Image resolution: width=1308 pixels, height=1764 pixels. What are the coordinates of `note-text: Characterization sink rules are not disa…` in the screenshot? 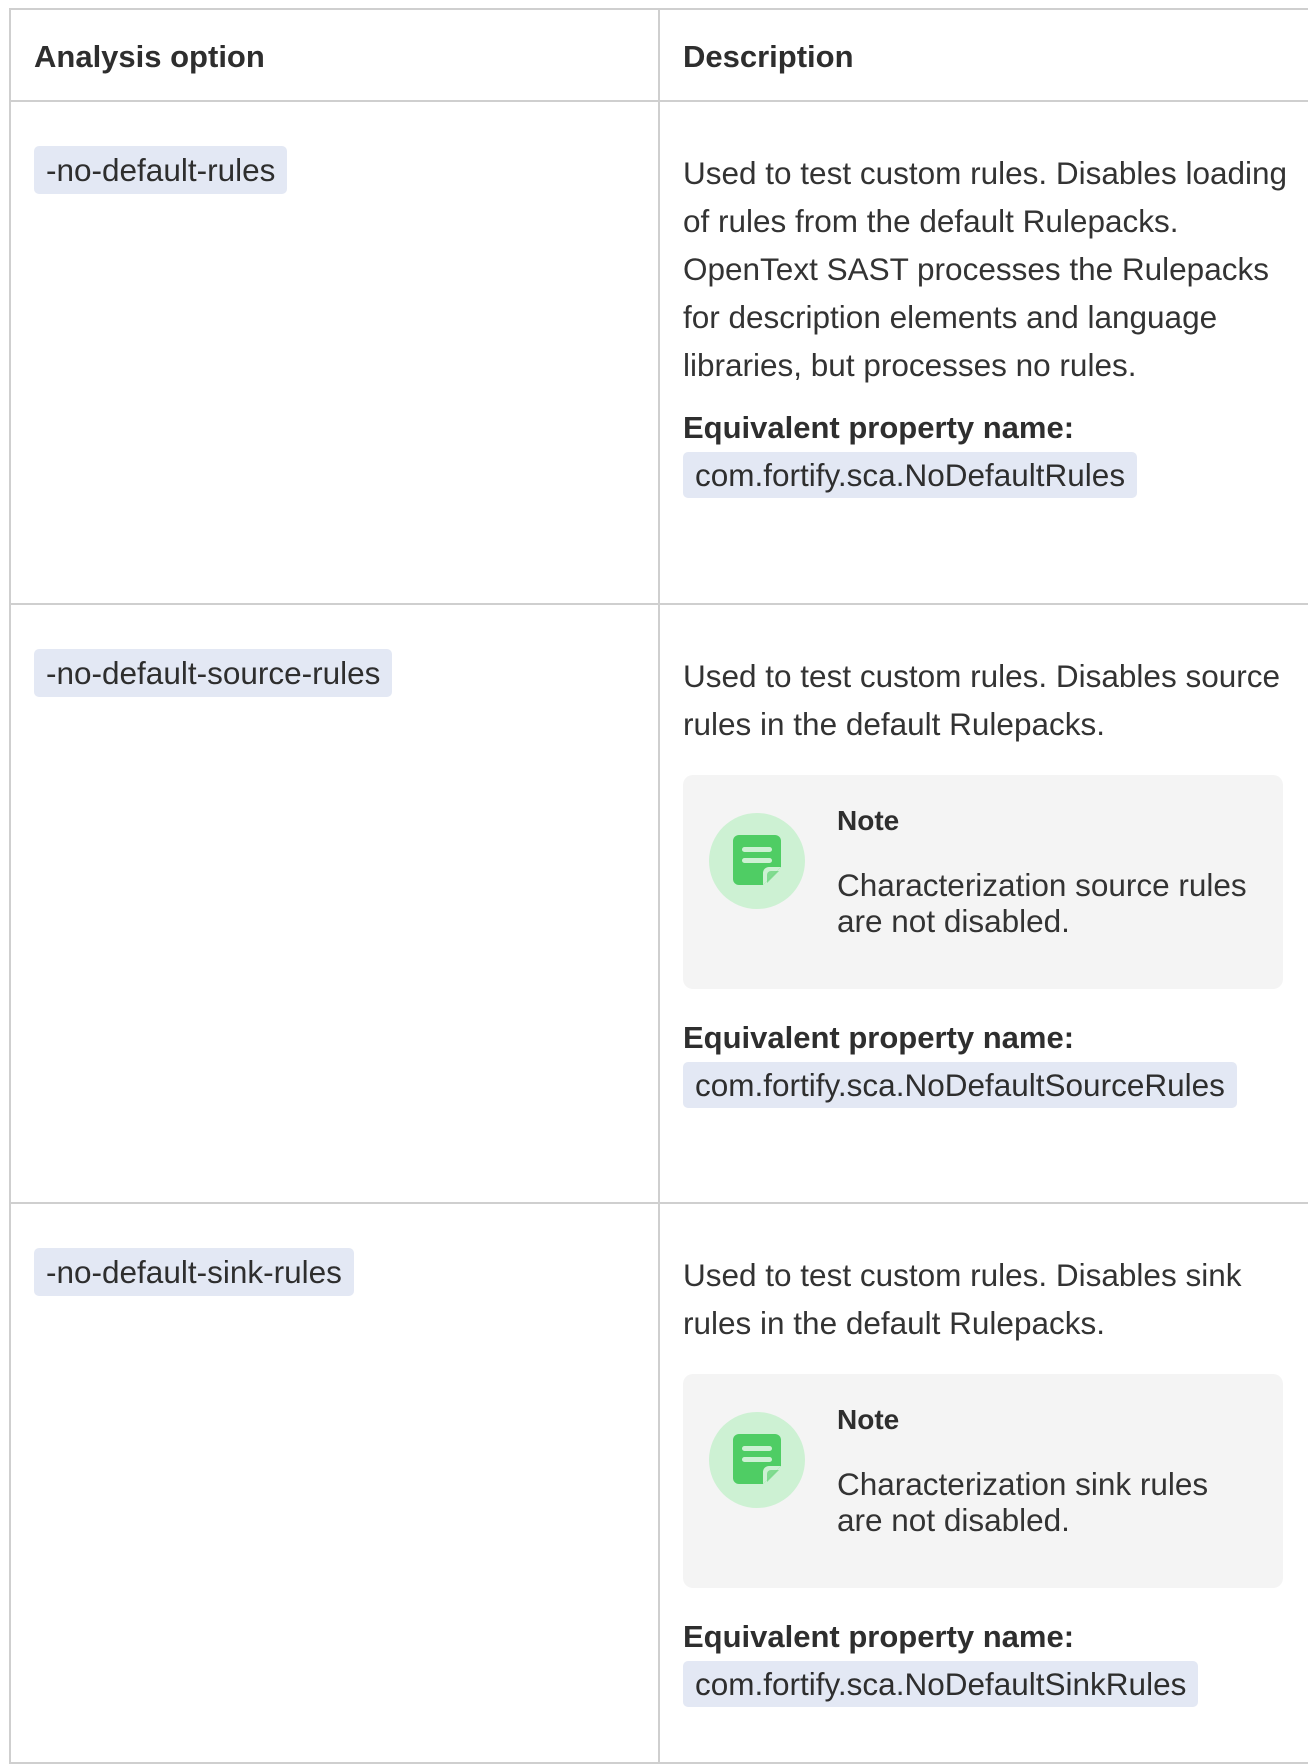 It's located at (1023, 1502).